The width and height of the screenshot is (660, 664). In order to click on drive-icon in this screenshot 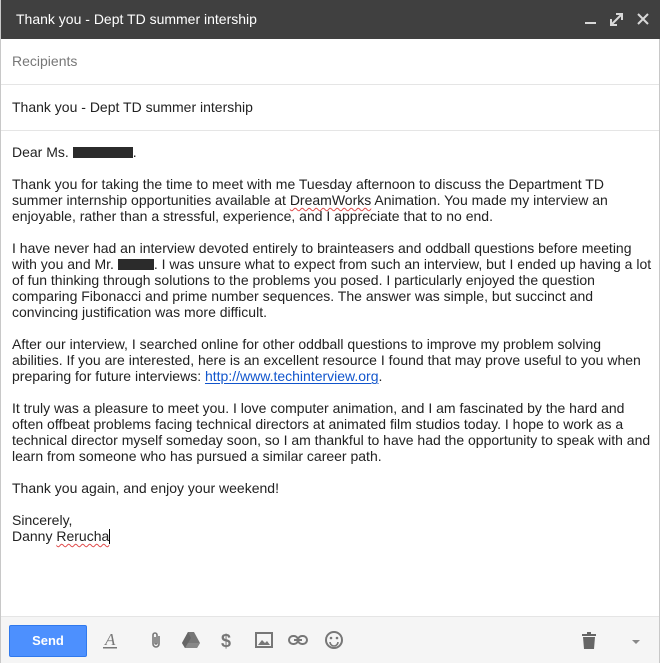, I will do `click(191, 640)`.